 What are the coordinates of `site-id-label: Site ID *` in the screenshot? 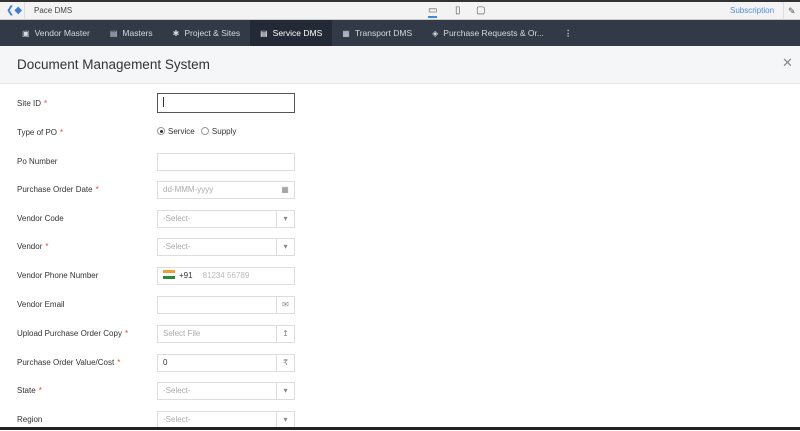 It's located at (32, 103).